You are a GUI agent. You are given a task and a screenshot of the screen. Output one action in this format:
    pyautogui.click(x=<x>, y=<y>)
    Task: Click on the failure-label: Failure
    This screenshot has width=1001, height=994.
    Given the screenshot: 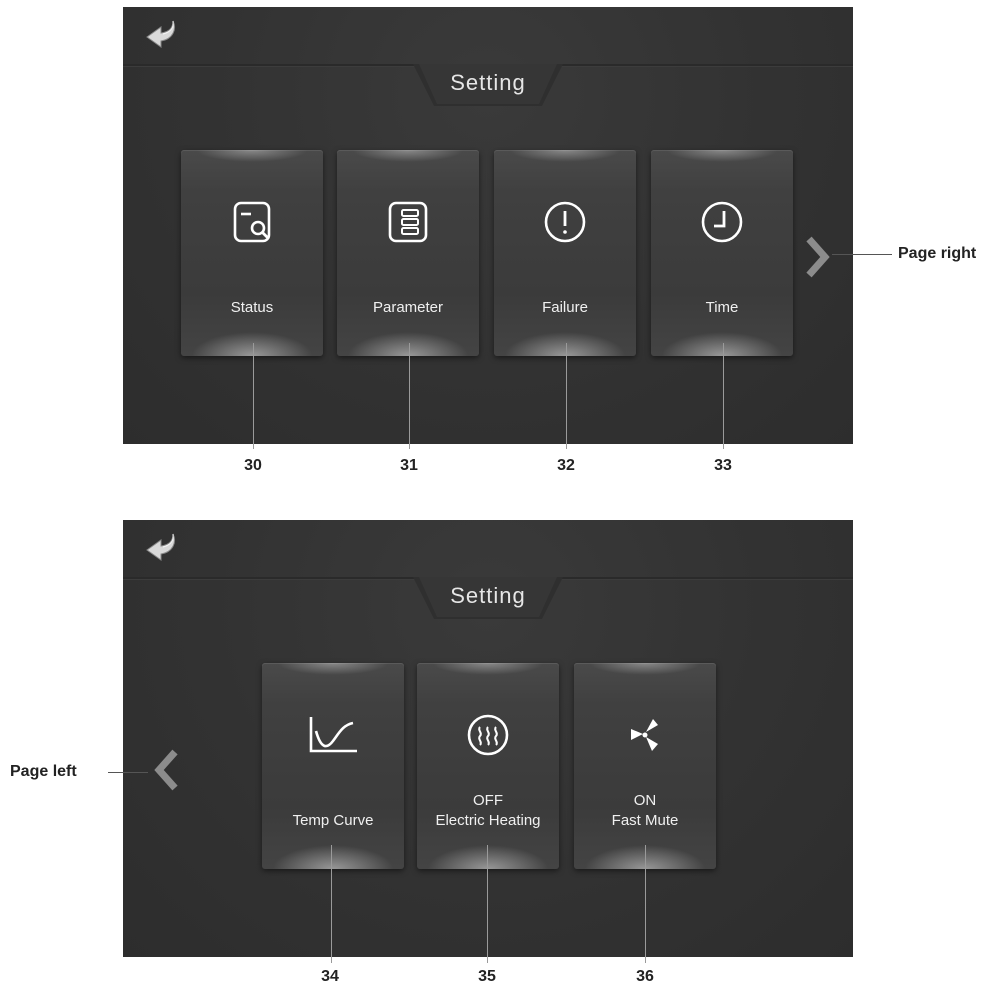 What is the action you would take?
    pyautogui.click(x=565, y=307)
    